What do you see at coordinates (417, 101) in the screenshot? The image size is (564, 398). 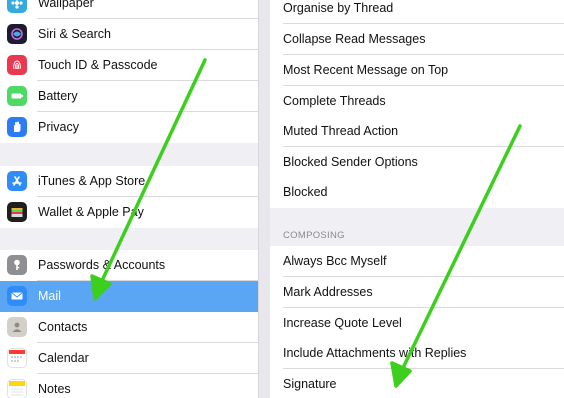 I see `setting-complete-threads: Complete Threads` at bounding box center [417, 101].